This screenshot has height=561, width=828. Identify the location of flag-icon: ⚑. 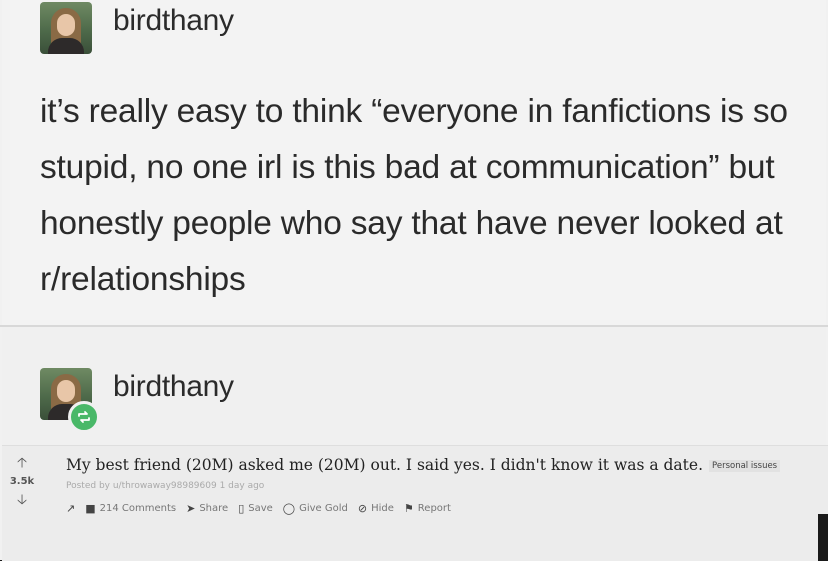
(408, 508).